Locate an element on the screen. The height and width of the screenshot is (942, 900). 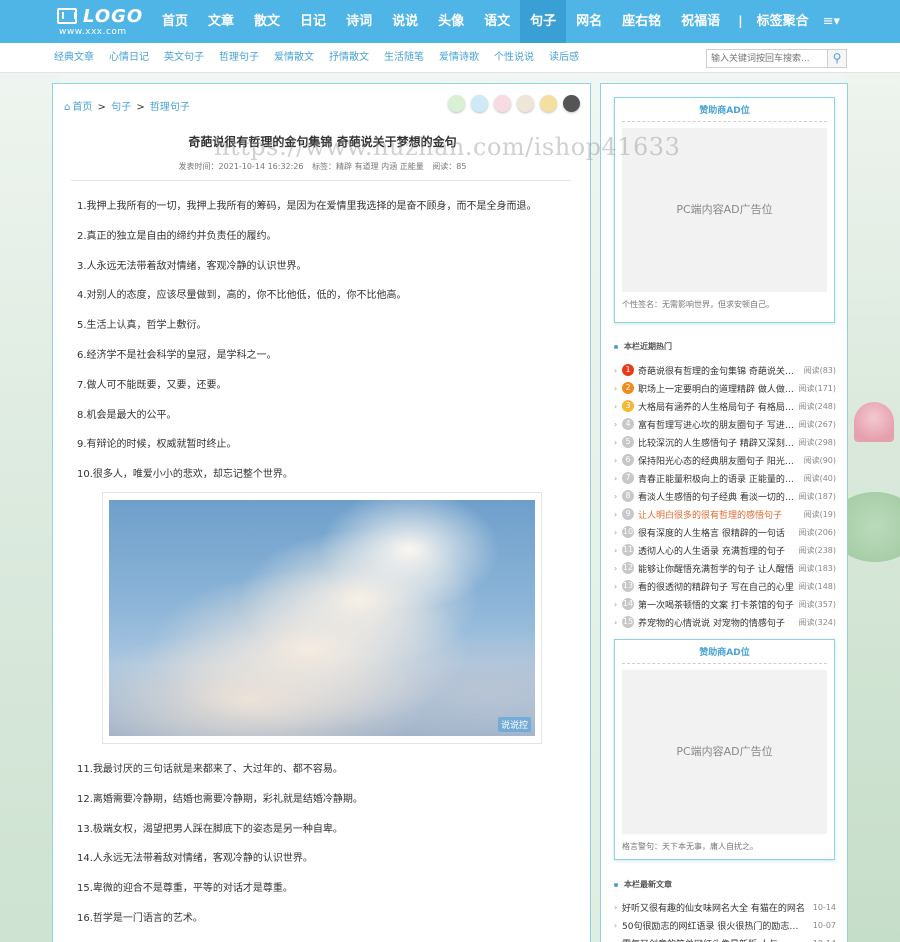
new-list-item: › 好听又很有趣的仙女味网名大全 有猫在的网名 10-14 is located at coordinates (725, 907).